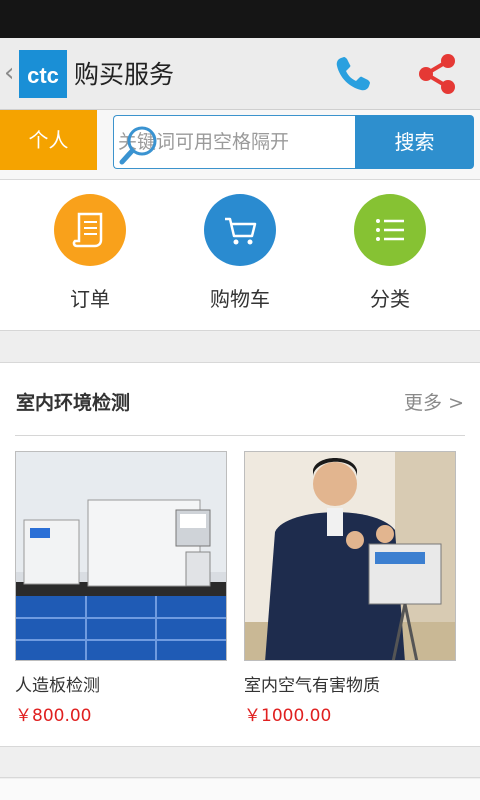 This screenshot has width=480, height=800. I want to click on categories-icon-circle, so click(390, 230).